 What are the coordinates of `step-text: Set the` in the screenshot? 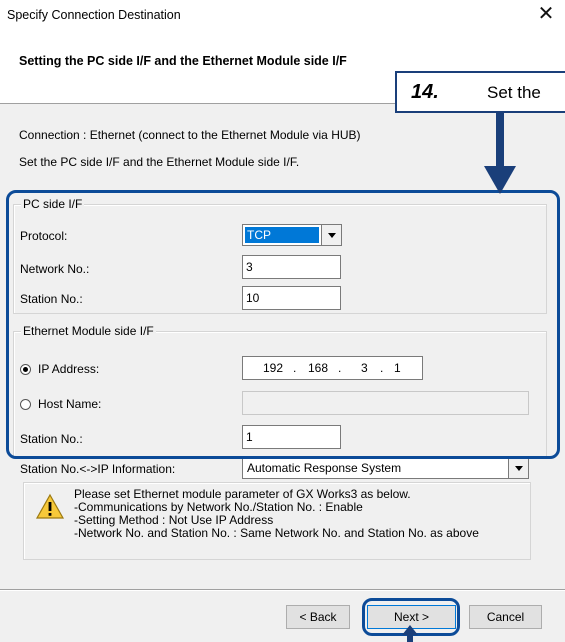 It's located at (514, 92).